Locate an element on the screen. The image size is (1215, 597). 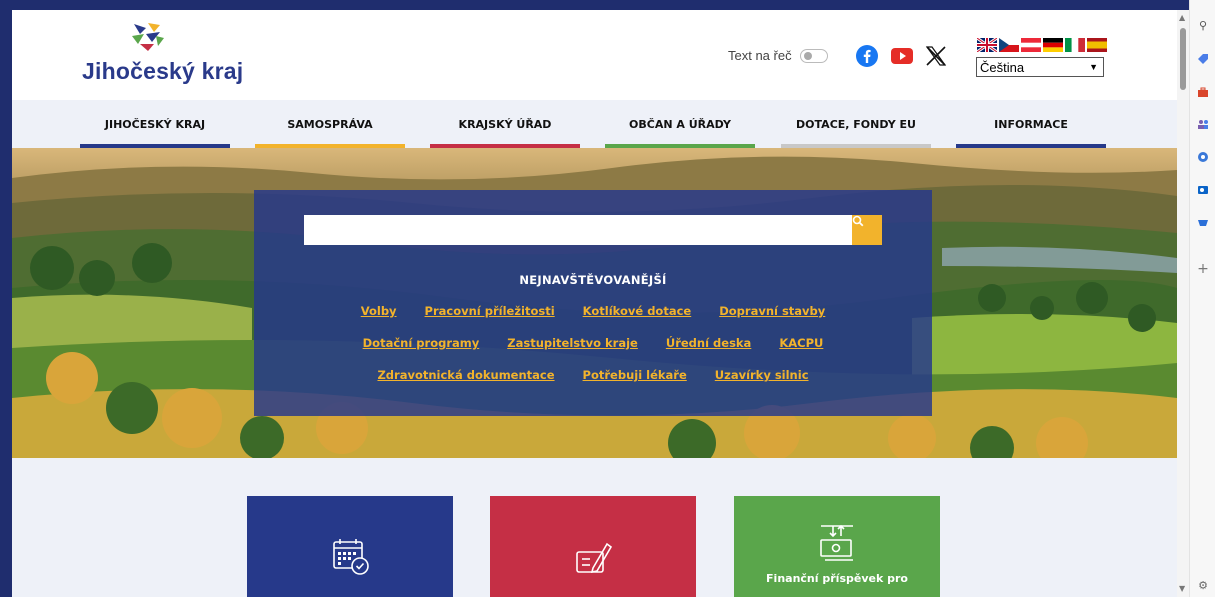
nav-label: SAMOSPRÁVA is located at coordinates (330, 124).